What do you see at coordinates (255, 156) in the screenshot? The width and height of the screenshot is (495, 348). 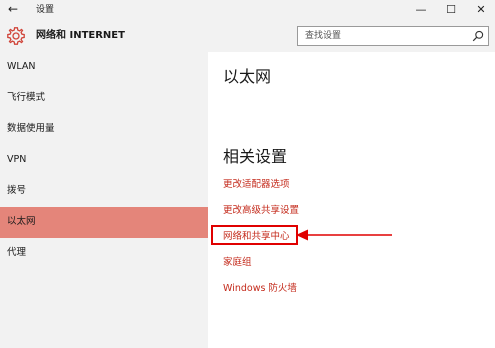 I see `related-settings-title: 相关设置` at bounding box center [255, 156].